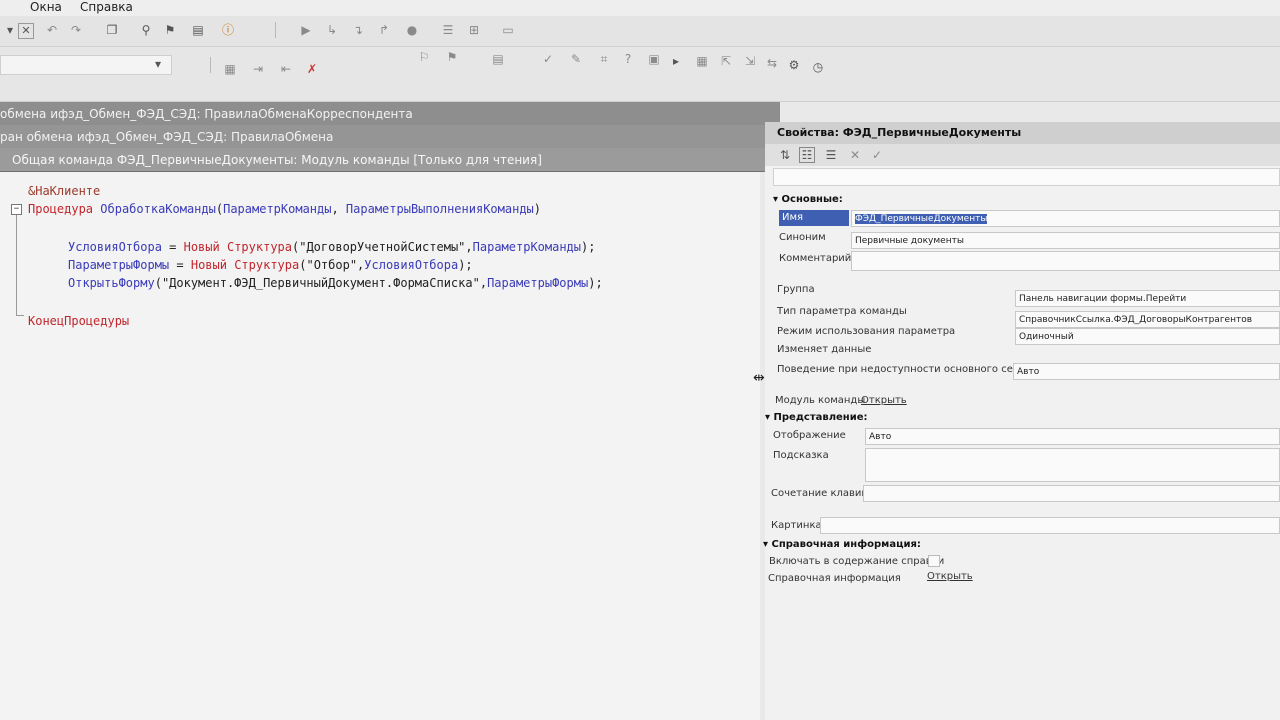 Image resolution: width=1280 pixels, height=720 pixels. I want to click on apply-icon: ✓, so click(877, 155).